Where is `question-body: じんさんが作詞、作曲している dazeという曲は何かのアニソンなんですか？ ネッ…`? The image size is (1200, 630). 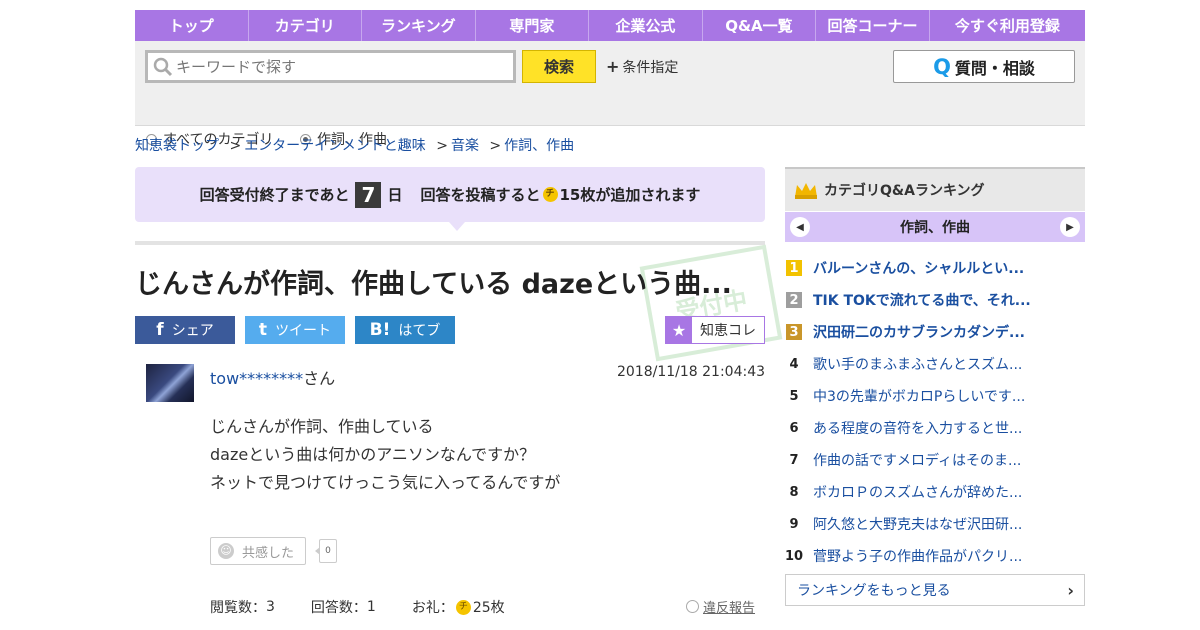
question-body: じんさんが作詞、作曲している dazeという曲は何かのアニソンなんですか？ ネッ… is located at coordinates (385, 455).